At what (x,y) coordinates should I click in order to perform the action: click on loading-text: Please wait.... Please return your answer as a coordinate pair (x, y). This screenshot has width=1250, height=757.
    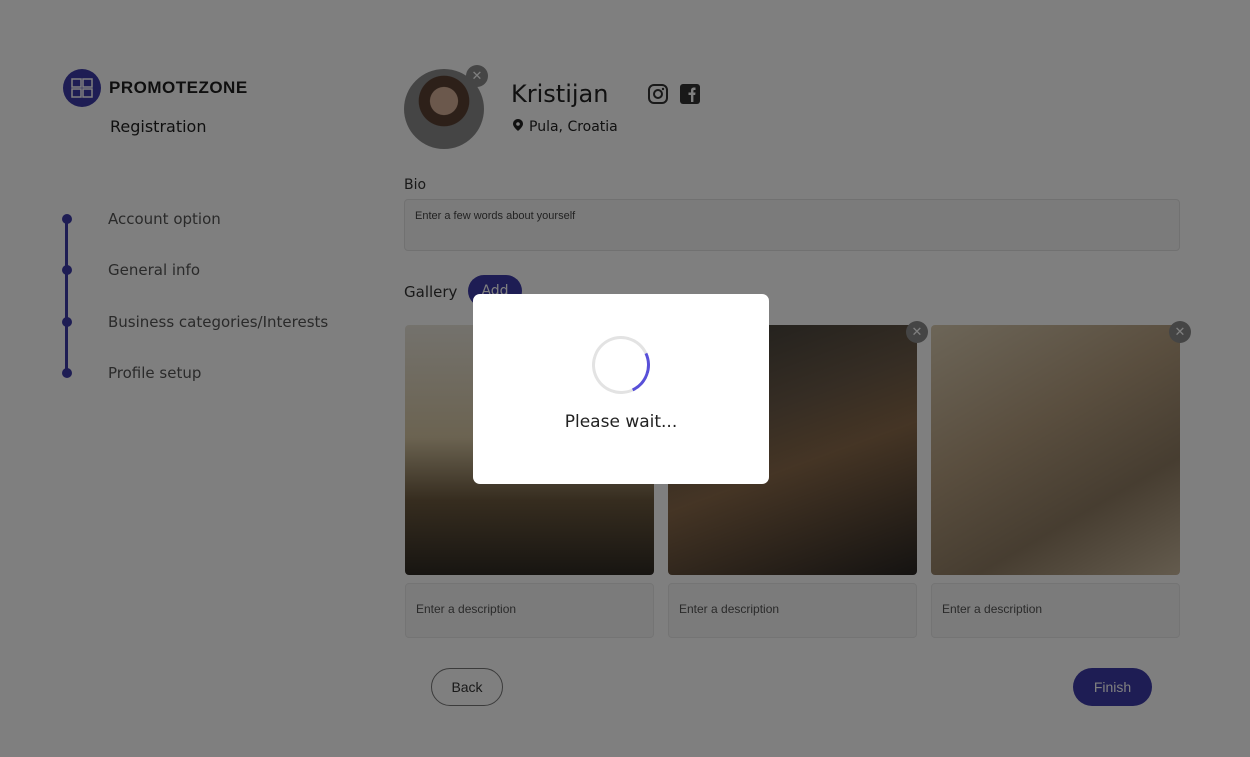
    Looking at the image, I should click on (621, 422).